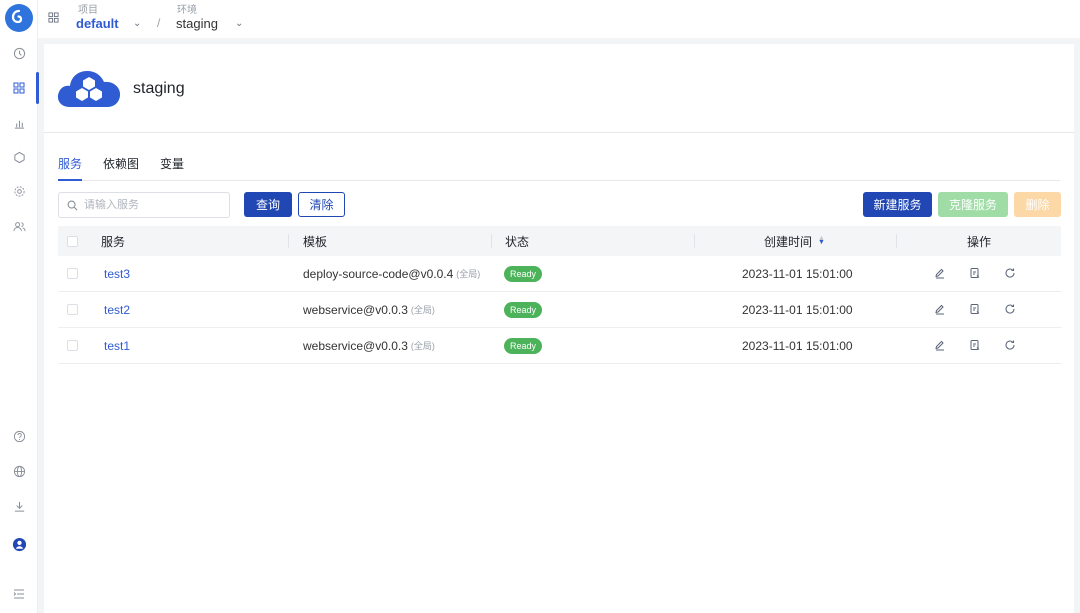 Image resolution: width=1080 pixels, height=613 pixels. I want to click on clear-button: 清除, so click(321, 204).